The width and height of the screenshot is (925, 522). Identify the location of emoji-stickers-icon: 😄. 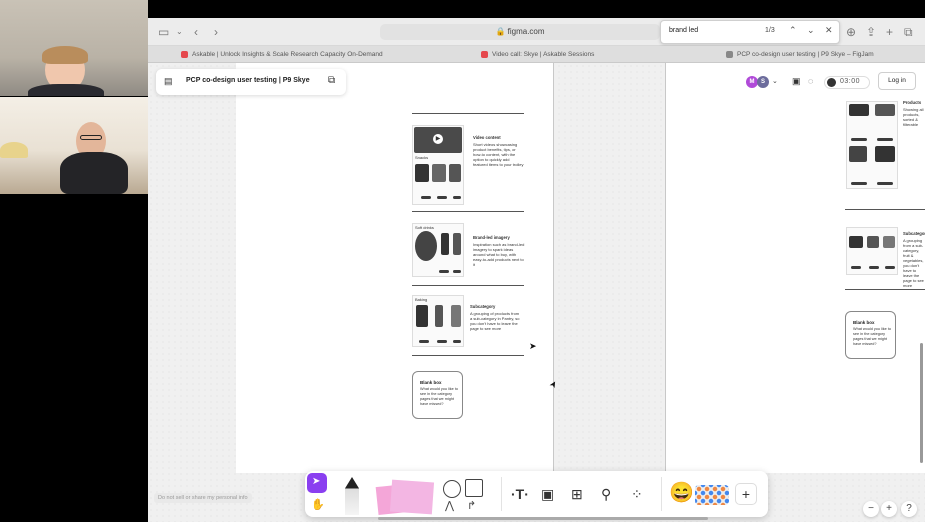
(681, 493).